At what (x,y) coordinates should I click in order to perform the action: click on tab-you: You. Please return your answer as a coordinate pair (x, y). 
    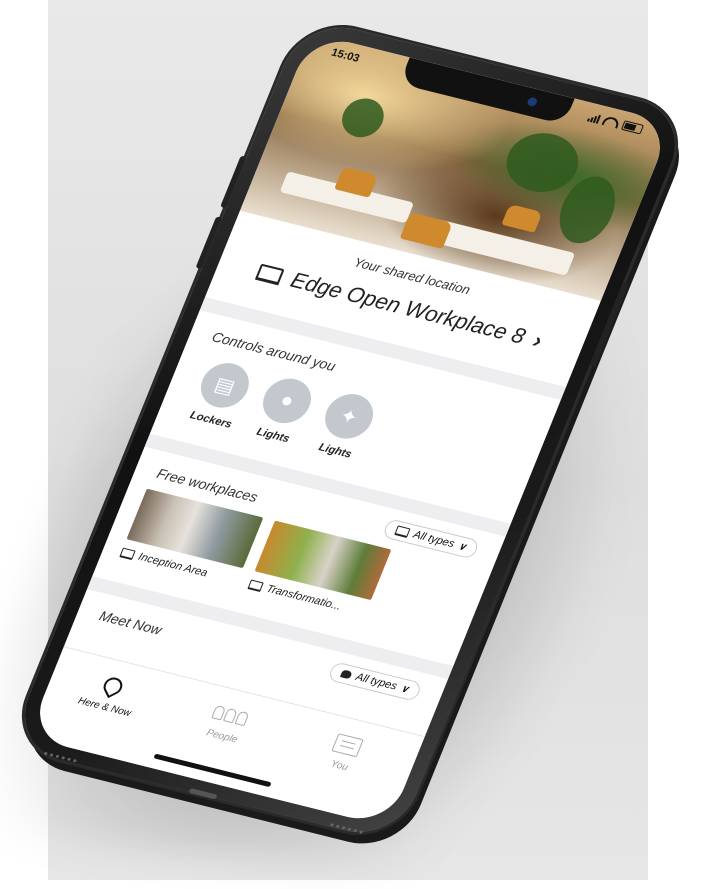
    Looking at the image, I should click on (345, 752).